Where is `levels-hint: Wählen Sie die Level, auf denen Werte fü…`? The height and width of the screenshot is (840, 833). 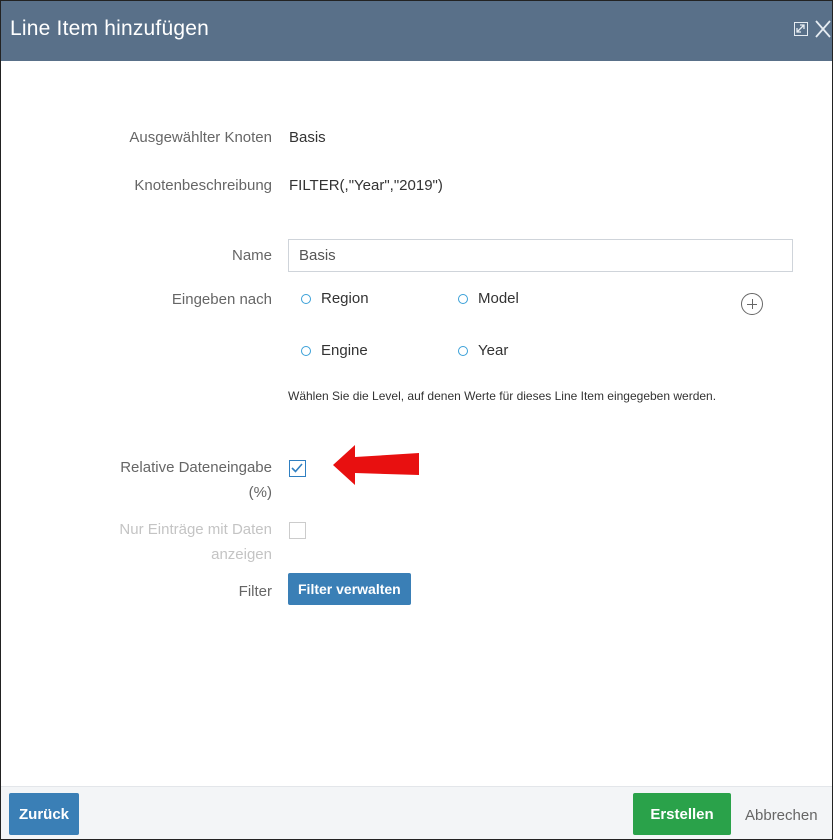
levels-hint: Wählen Sie die Level, auf denen Werte fü… is located at coordinates (502, 396).